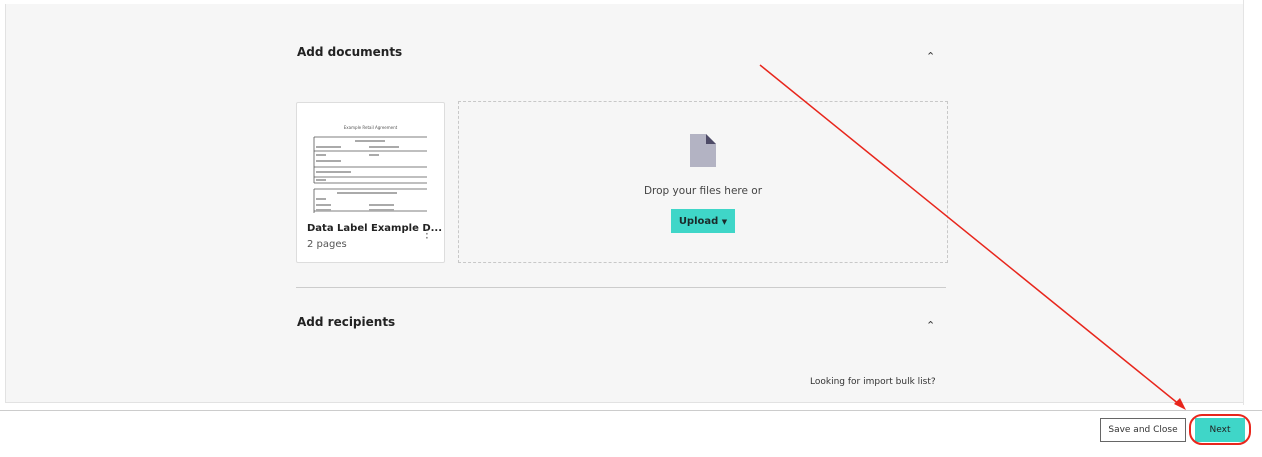 Image resolution: width=1262 pixels, height=457 pixels. What do you see at coordinates (930, 56) in the screenshot?
I see `collapse-documents-chevron-up-icon: ⌃` at bounding box center [930, 56].